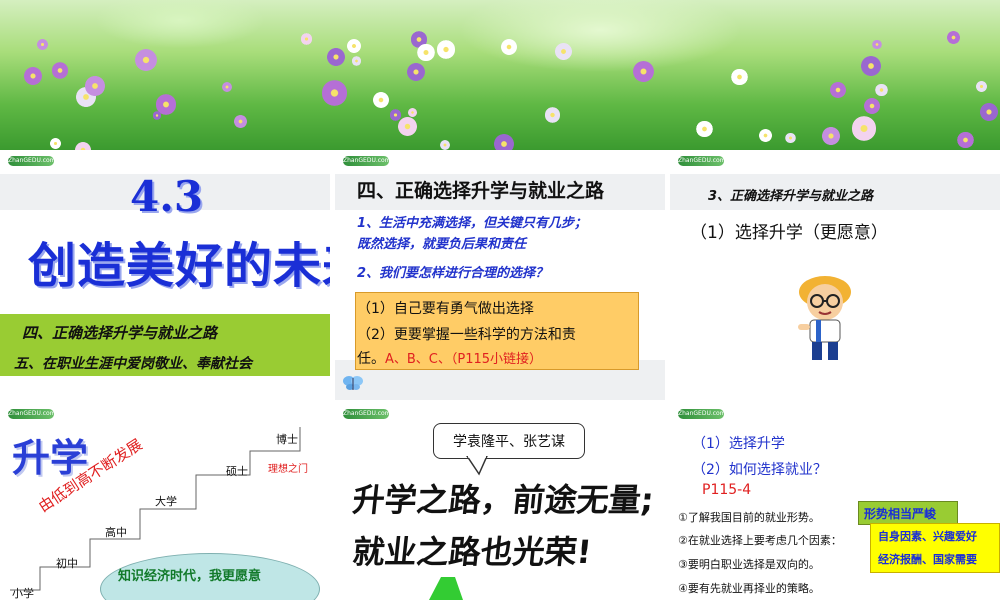  I want to click on big-slogan-line-1: 升学之路，前途无量;, so click(503, 500).